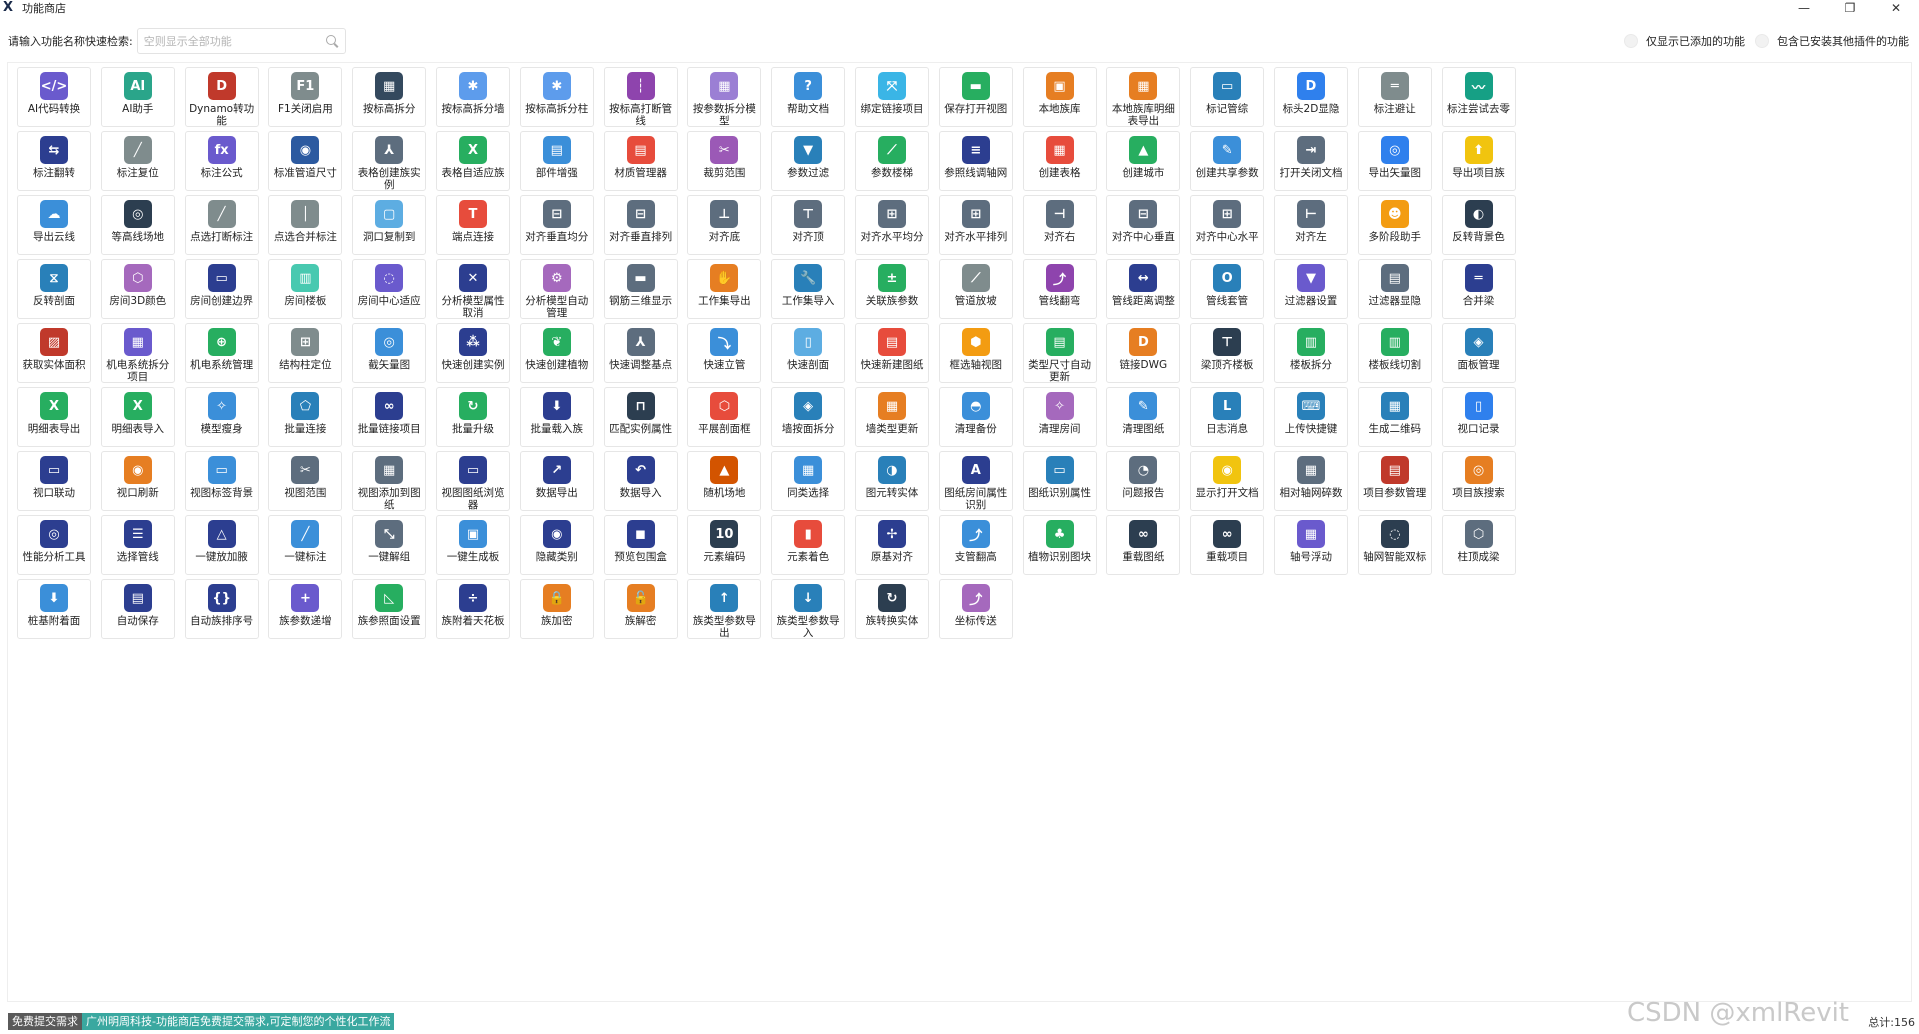 Image resolution: width=1919 pixels, height=1034 pixels. I want to click on feature-tile: ⊟ 对齐垂直均分, so click(556, 225).